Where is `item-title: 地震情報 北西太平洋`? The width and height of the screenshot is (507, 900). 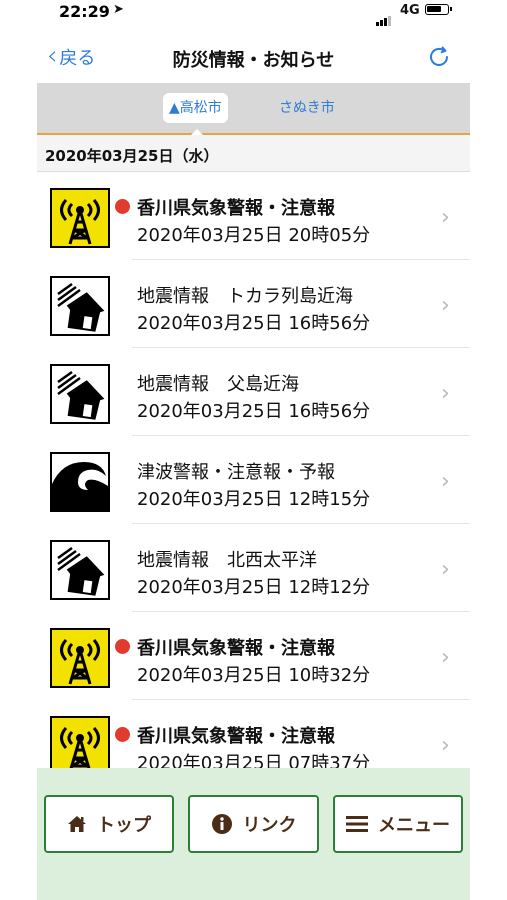
item-title: 地震情報 北西太平洋 is located at coordinates (227, 560).